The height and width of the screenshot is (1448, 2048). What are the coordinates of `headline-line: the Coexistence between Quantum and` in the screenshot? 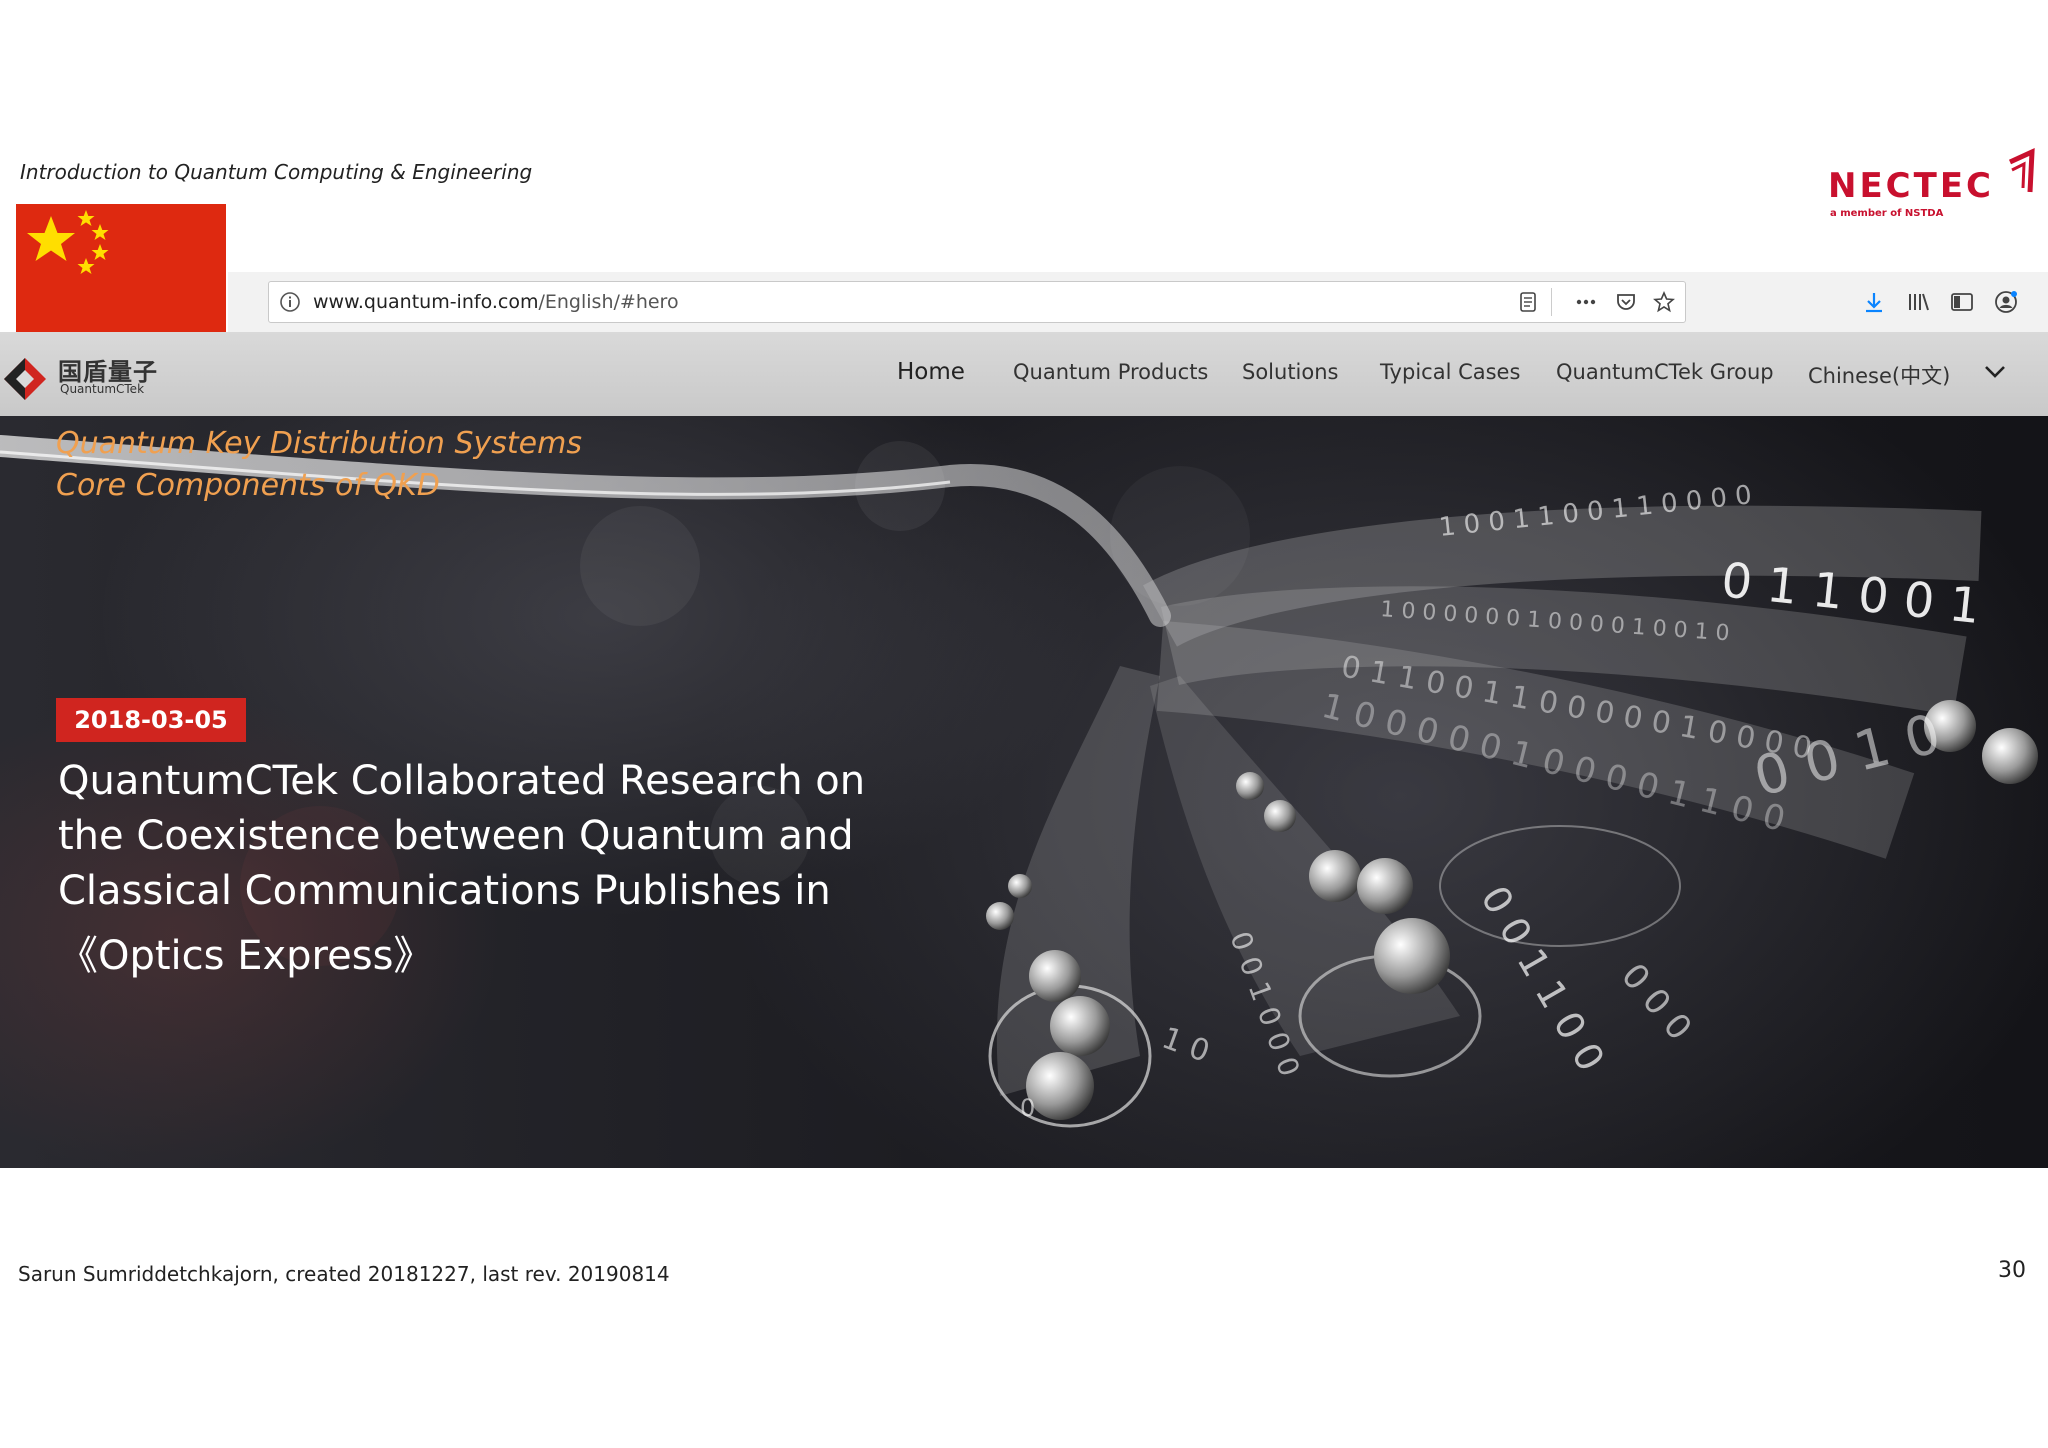 It's located at (456, 836).